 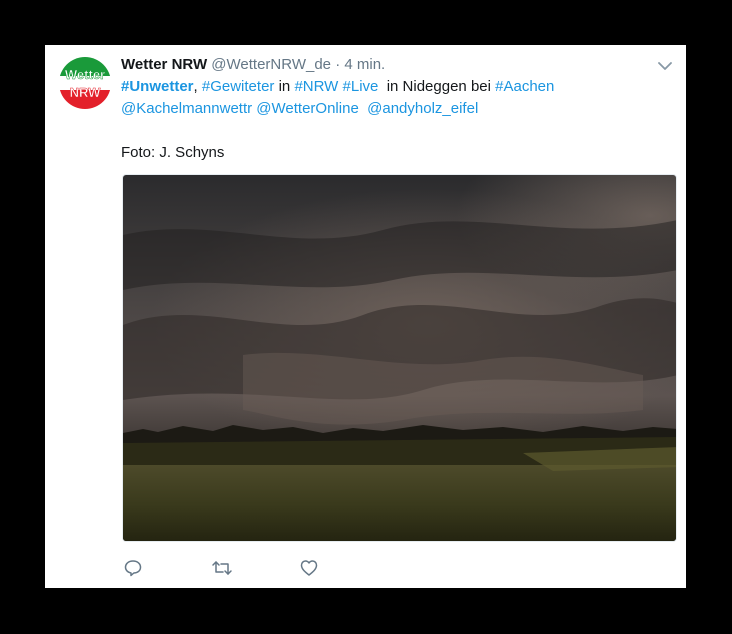 What do you see at coordinates (363, 108) in the screenshot?
I see `text-fragment` at bounding box center [363, 108].